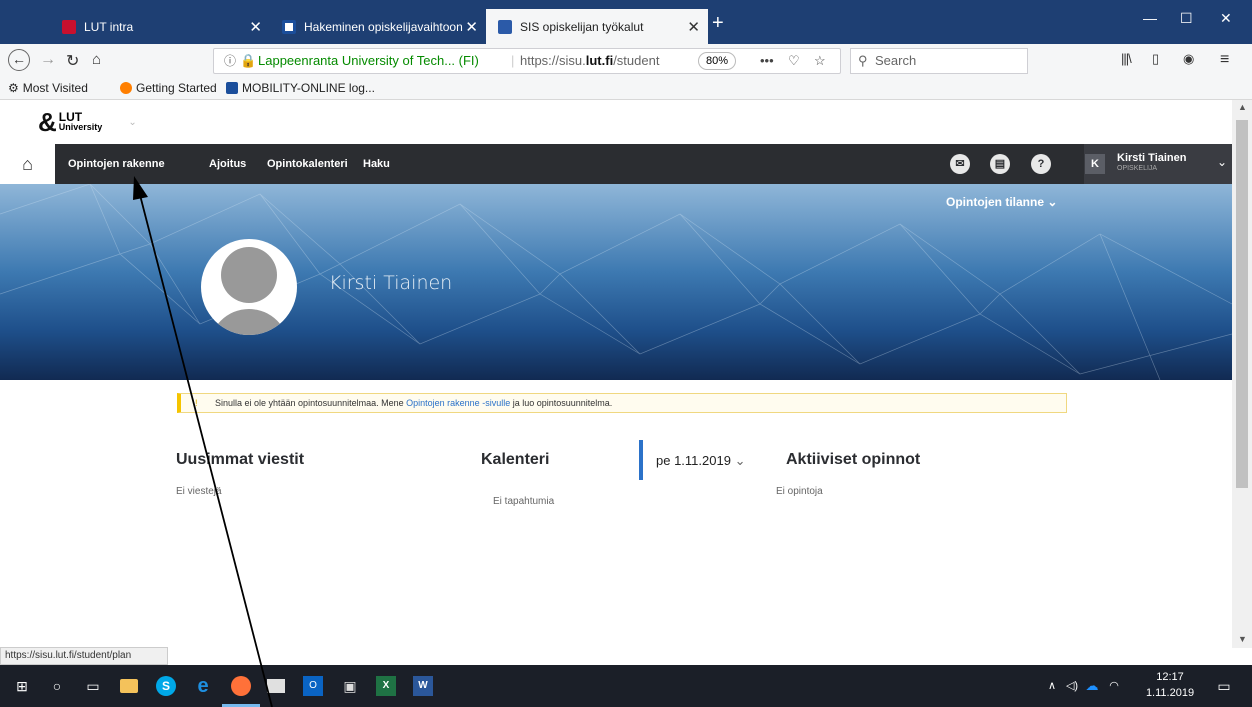 This screenshot has width=1252, height=707. Describe the element at coordinates (1041, 164) in the screenshot. I see `help-icon: ?` at that location.